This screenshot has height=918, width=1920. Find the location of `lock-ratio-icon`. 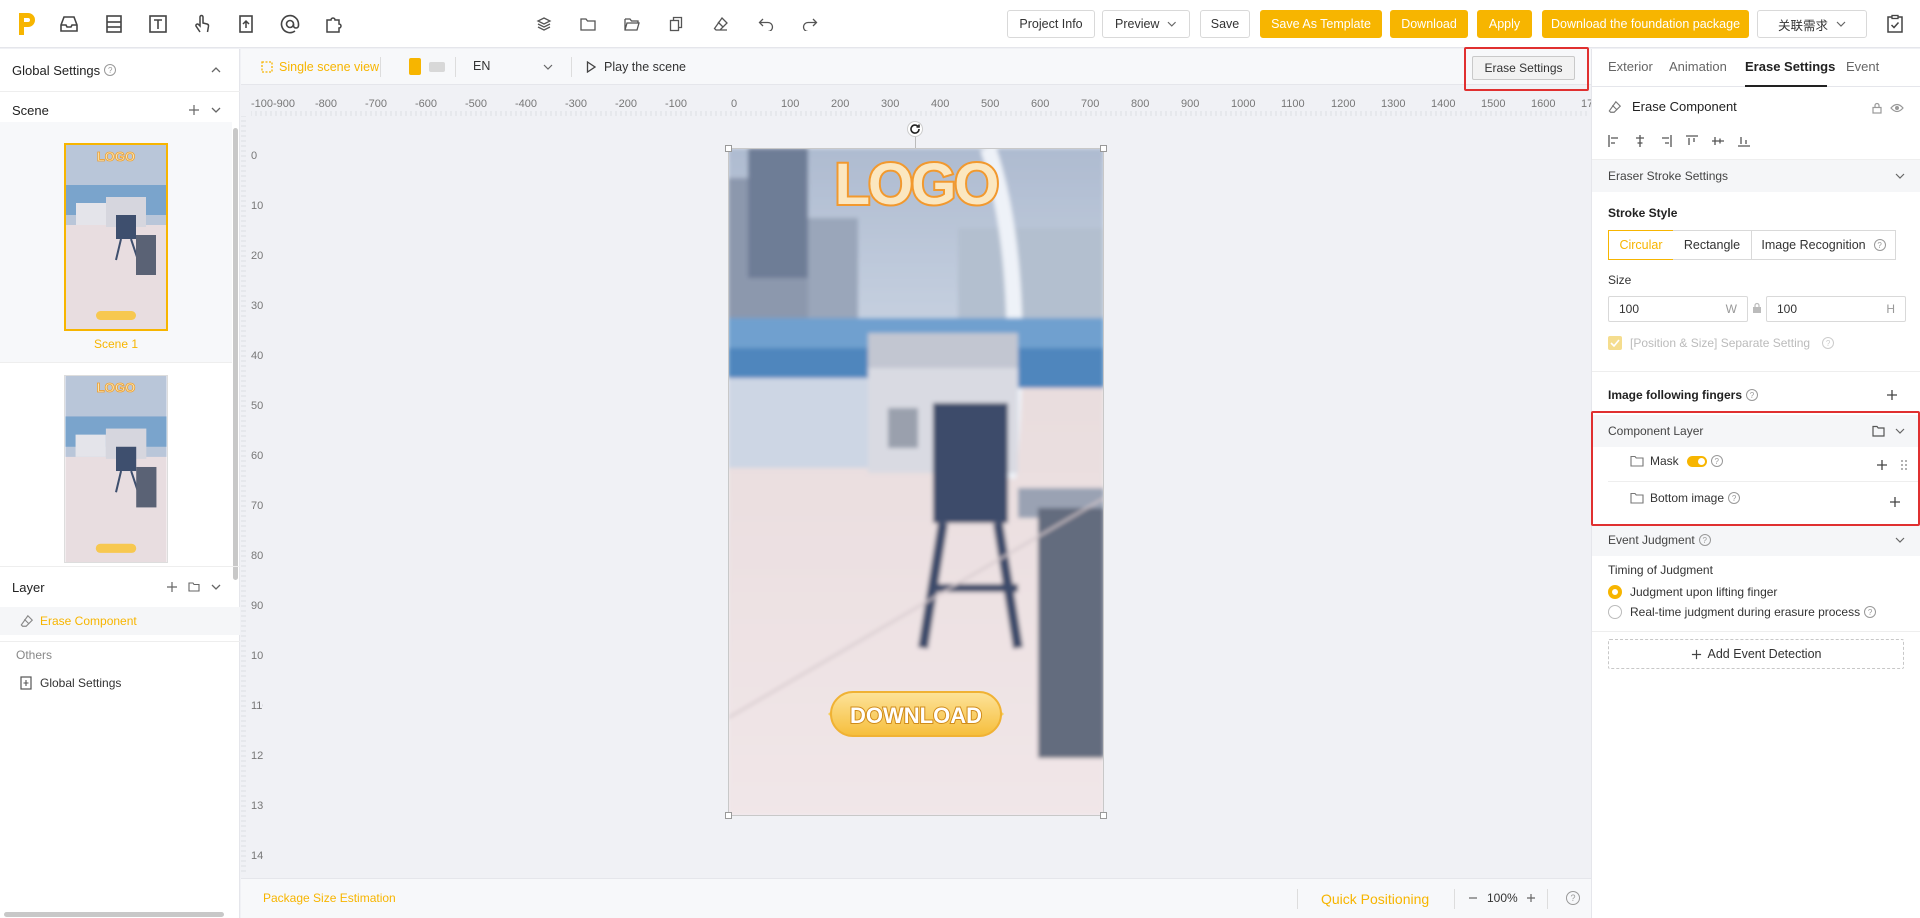

lock-ratio-icon is located at coordinates (1757, 308).